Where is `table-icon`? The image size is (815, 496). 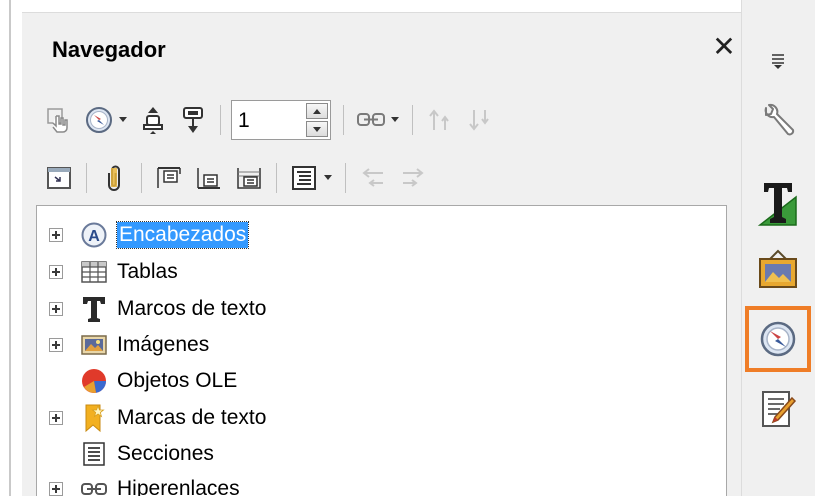 table-icon is located at coordinates (94, 272).